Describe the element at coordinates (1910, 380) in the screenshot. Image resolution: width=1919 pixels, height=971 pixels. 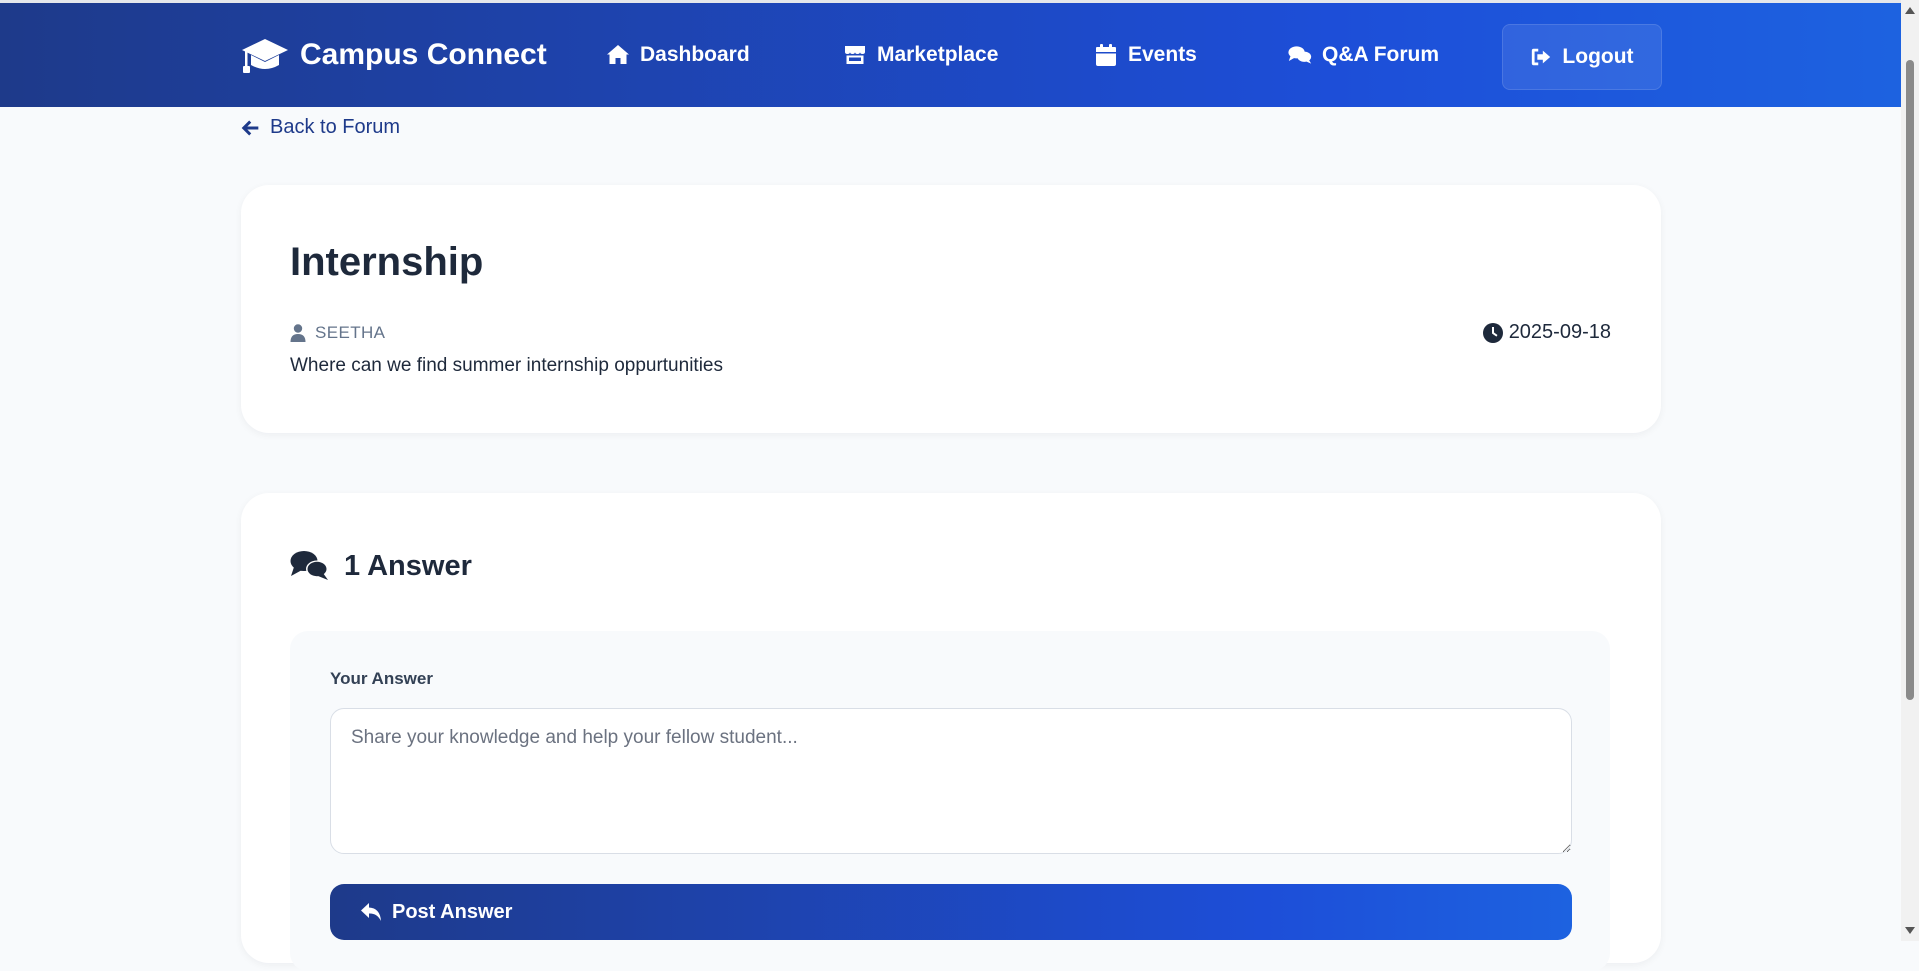
I see `scrollbar-thumb` at that location.